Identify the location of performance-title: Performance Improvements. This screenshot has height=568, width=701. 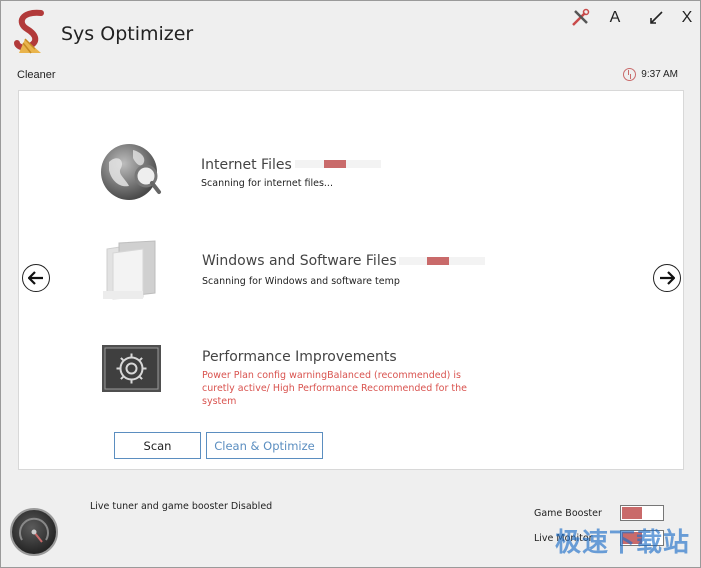
(299, 357).